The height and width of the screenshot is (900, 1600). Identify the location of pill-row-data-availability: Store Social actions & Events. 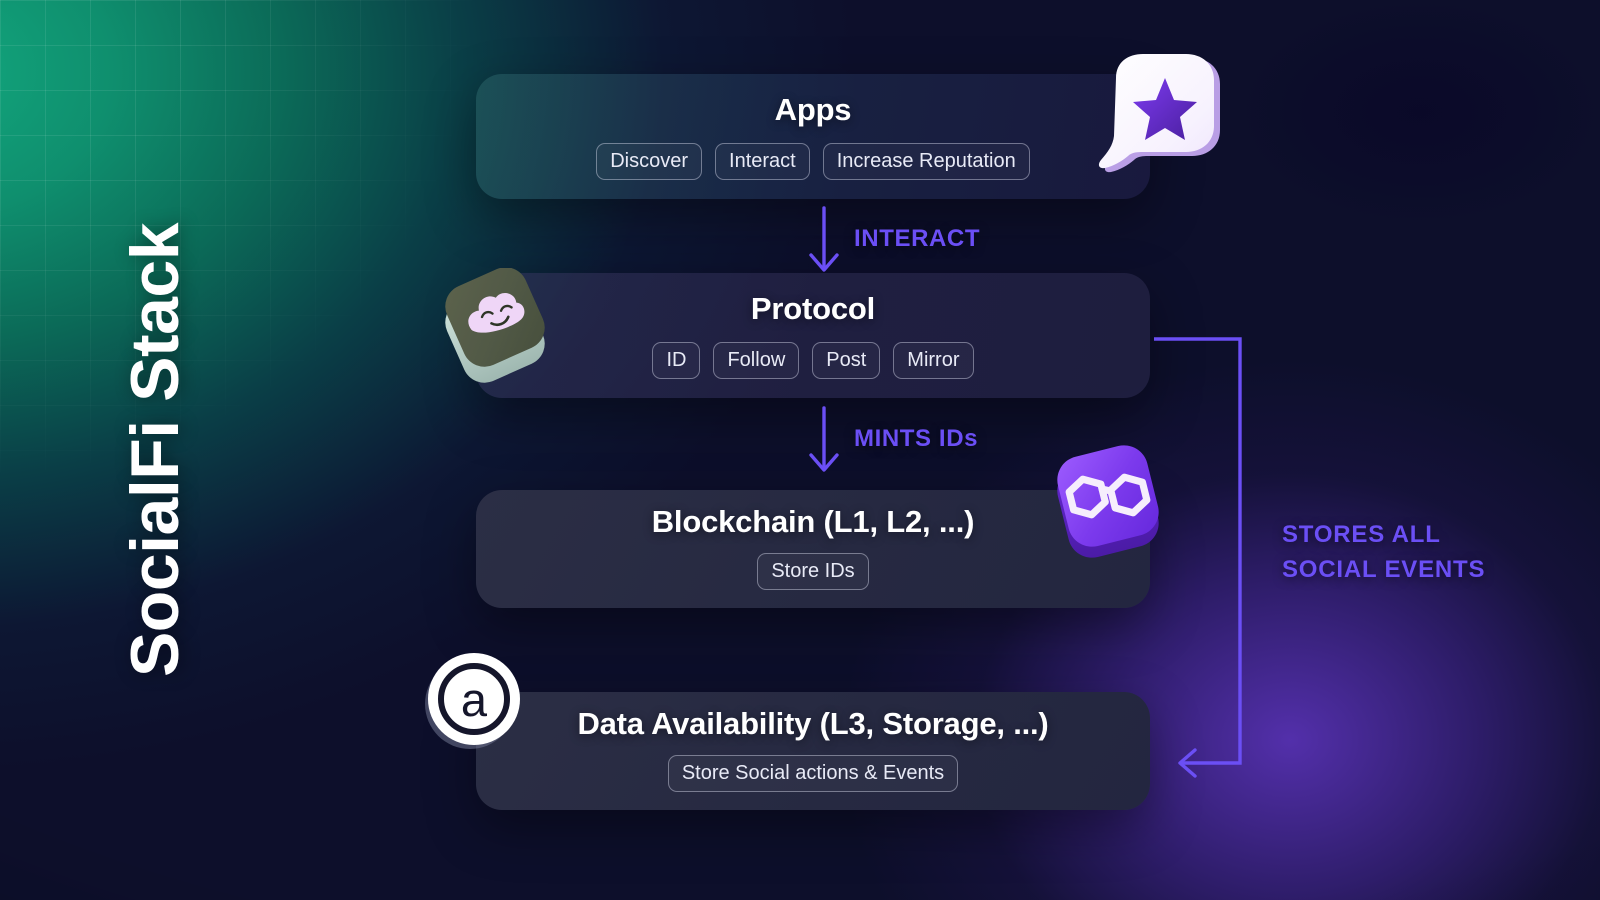
(813, 773).